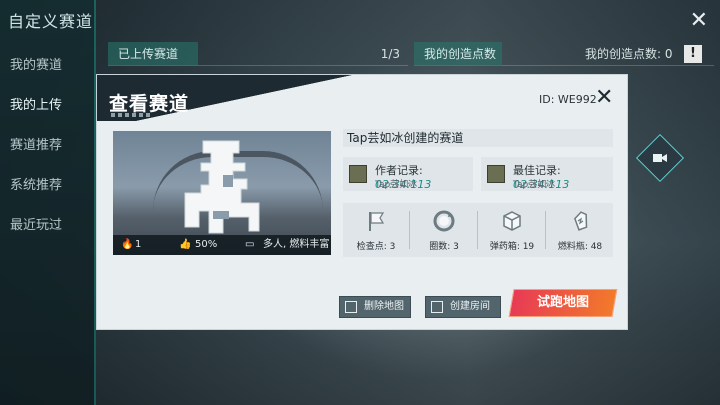  I want to click on sidebar-item-my-tracks: 我的赛道, so click(48, 66).